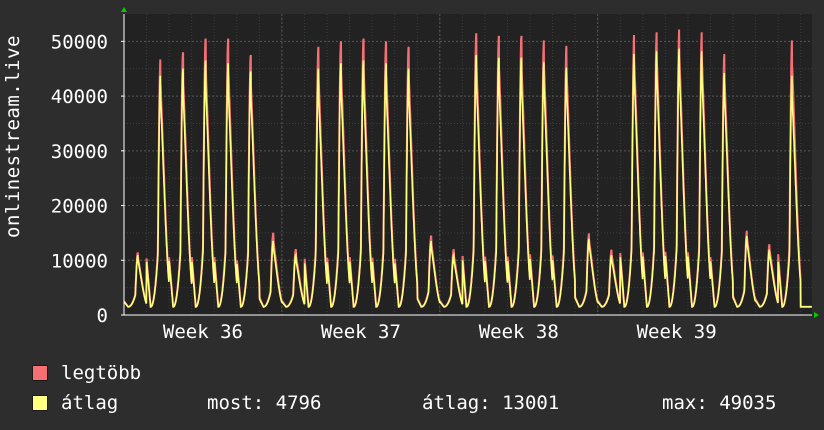  What do you see at coordinates (519, 332) in the screenshot?
I see `x-tick-label: Week 38` at bounding box center [519, 332].